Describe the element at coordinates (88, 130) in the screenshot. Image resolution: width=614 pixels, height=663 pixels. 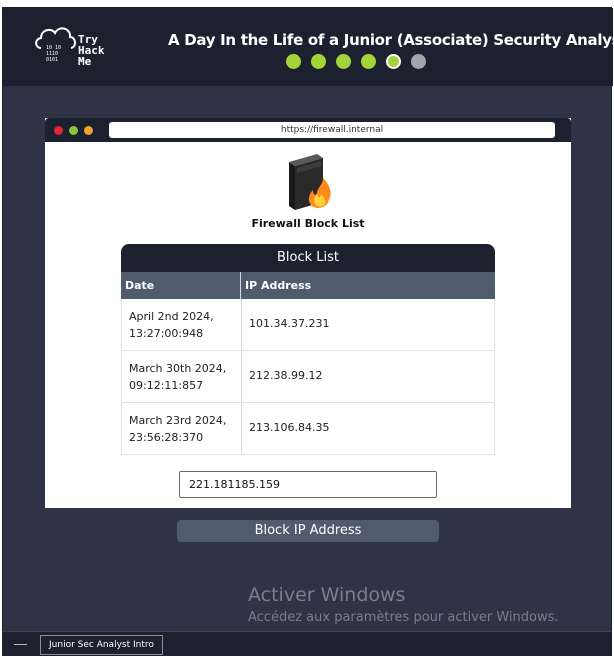
I see `maximize-dot-icon` at that location.